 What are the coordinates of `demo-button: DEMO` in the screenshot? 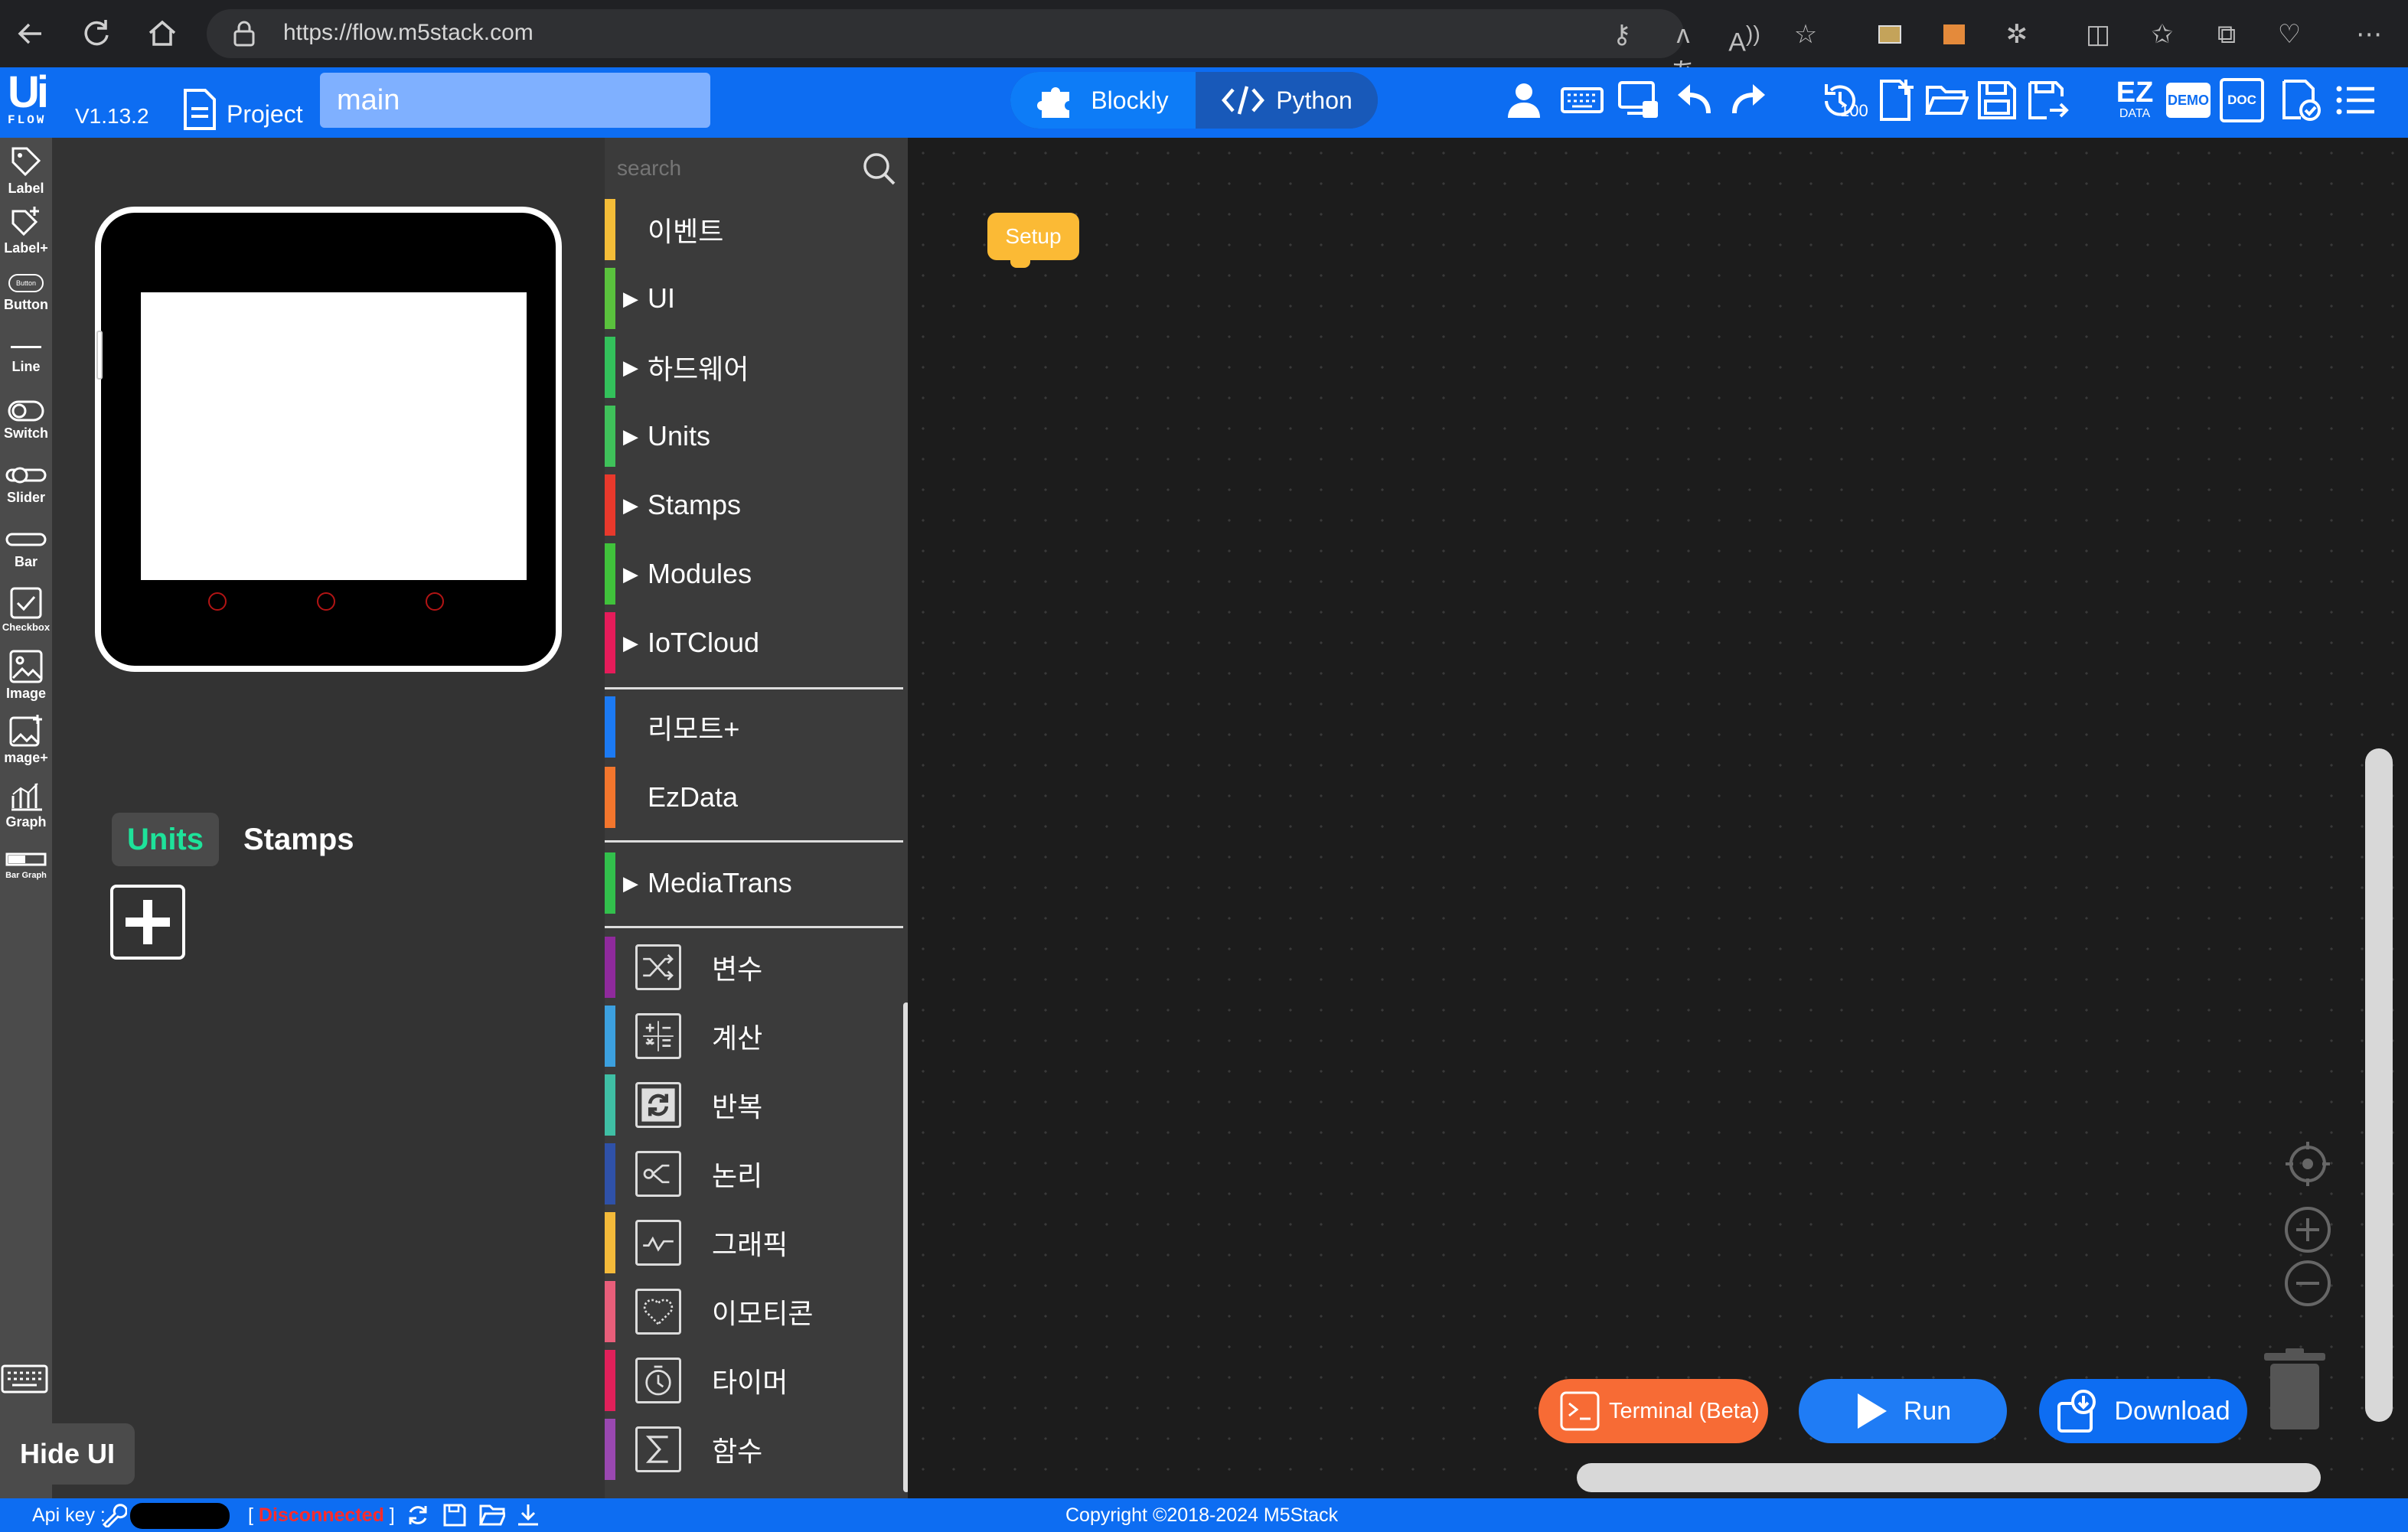 It's located at (2188, 100).